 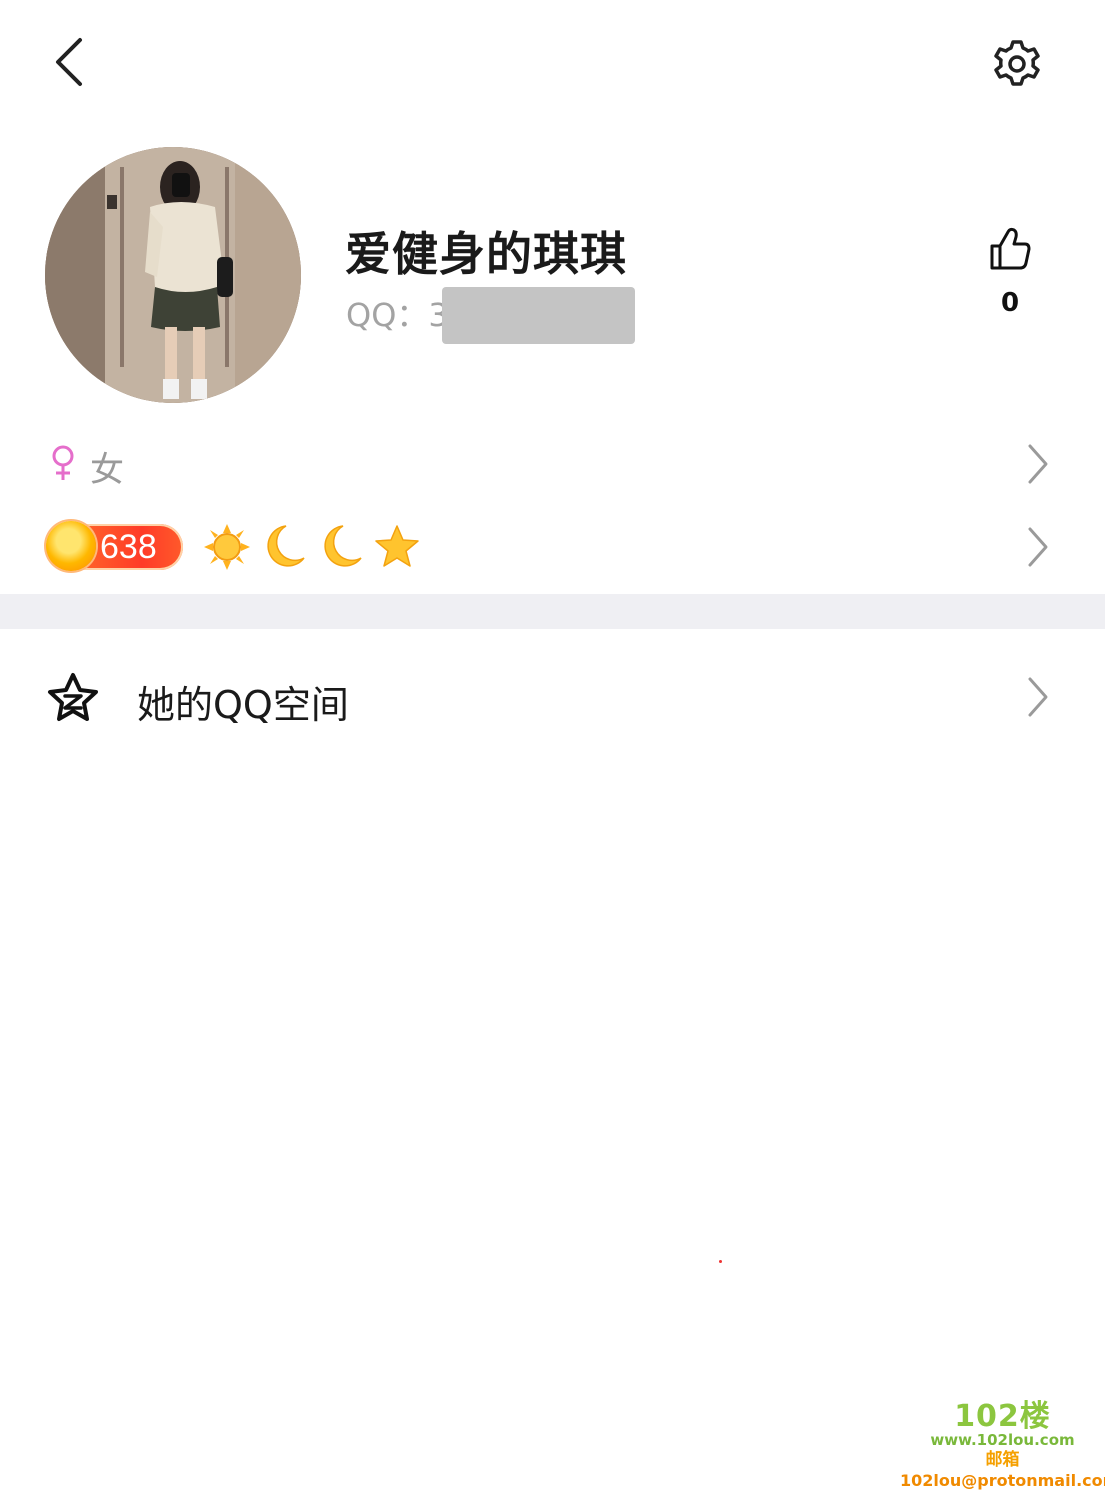 I want to click on qq-number: QQ：3, so click(x=397, y=313).